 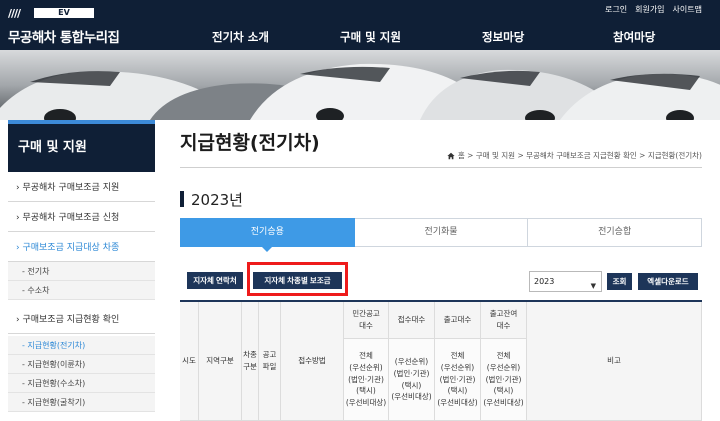 I want to click on highlight-box, so click(x=297, y=279).